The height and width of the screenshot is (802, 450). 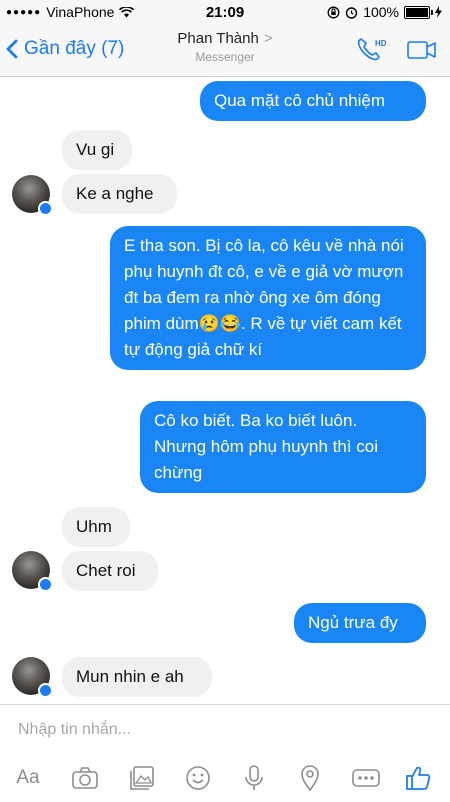 What do you see at coordinates (418, 778) in the screenshot?
I see `like-icon` at bounding box center [418, 778].